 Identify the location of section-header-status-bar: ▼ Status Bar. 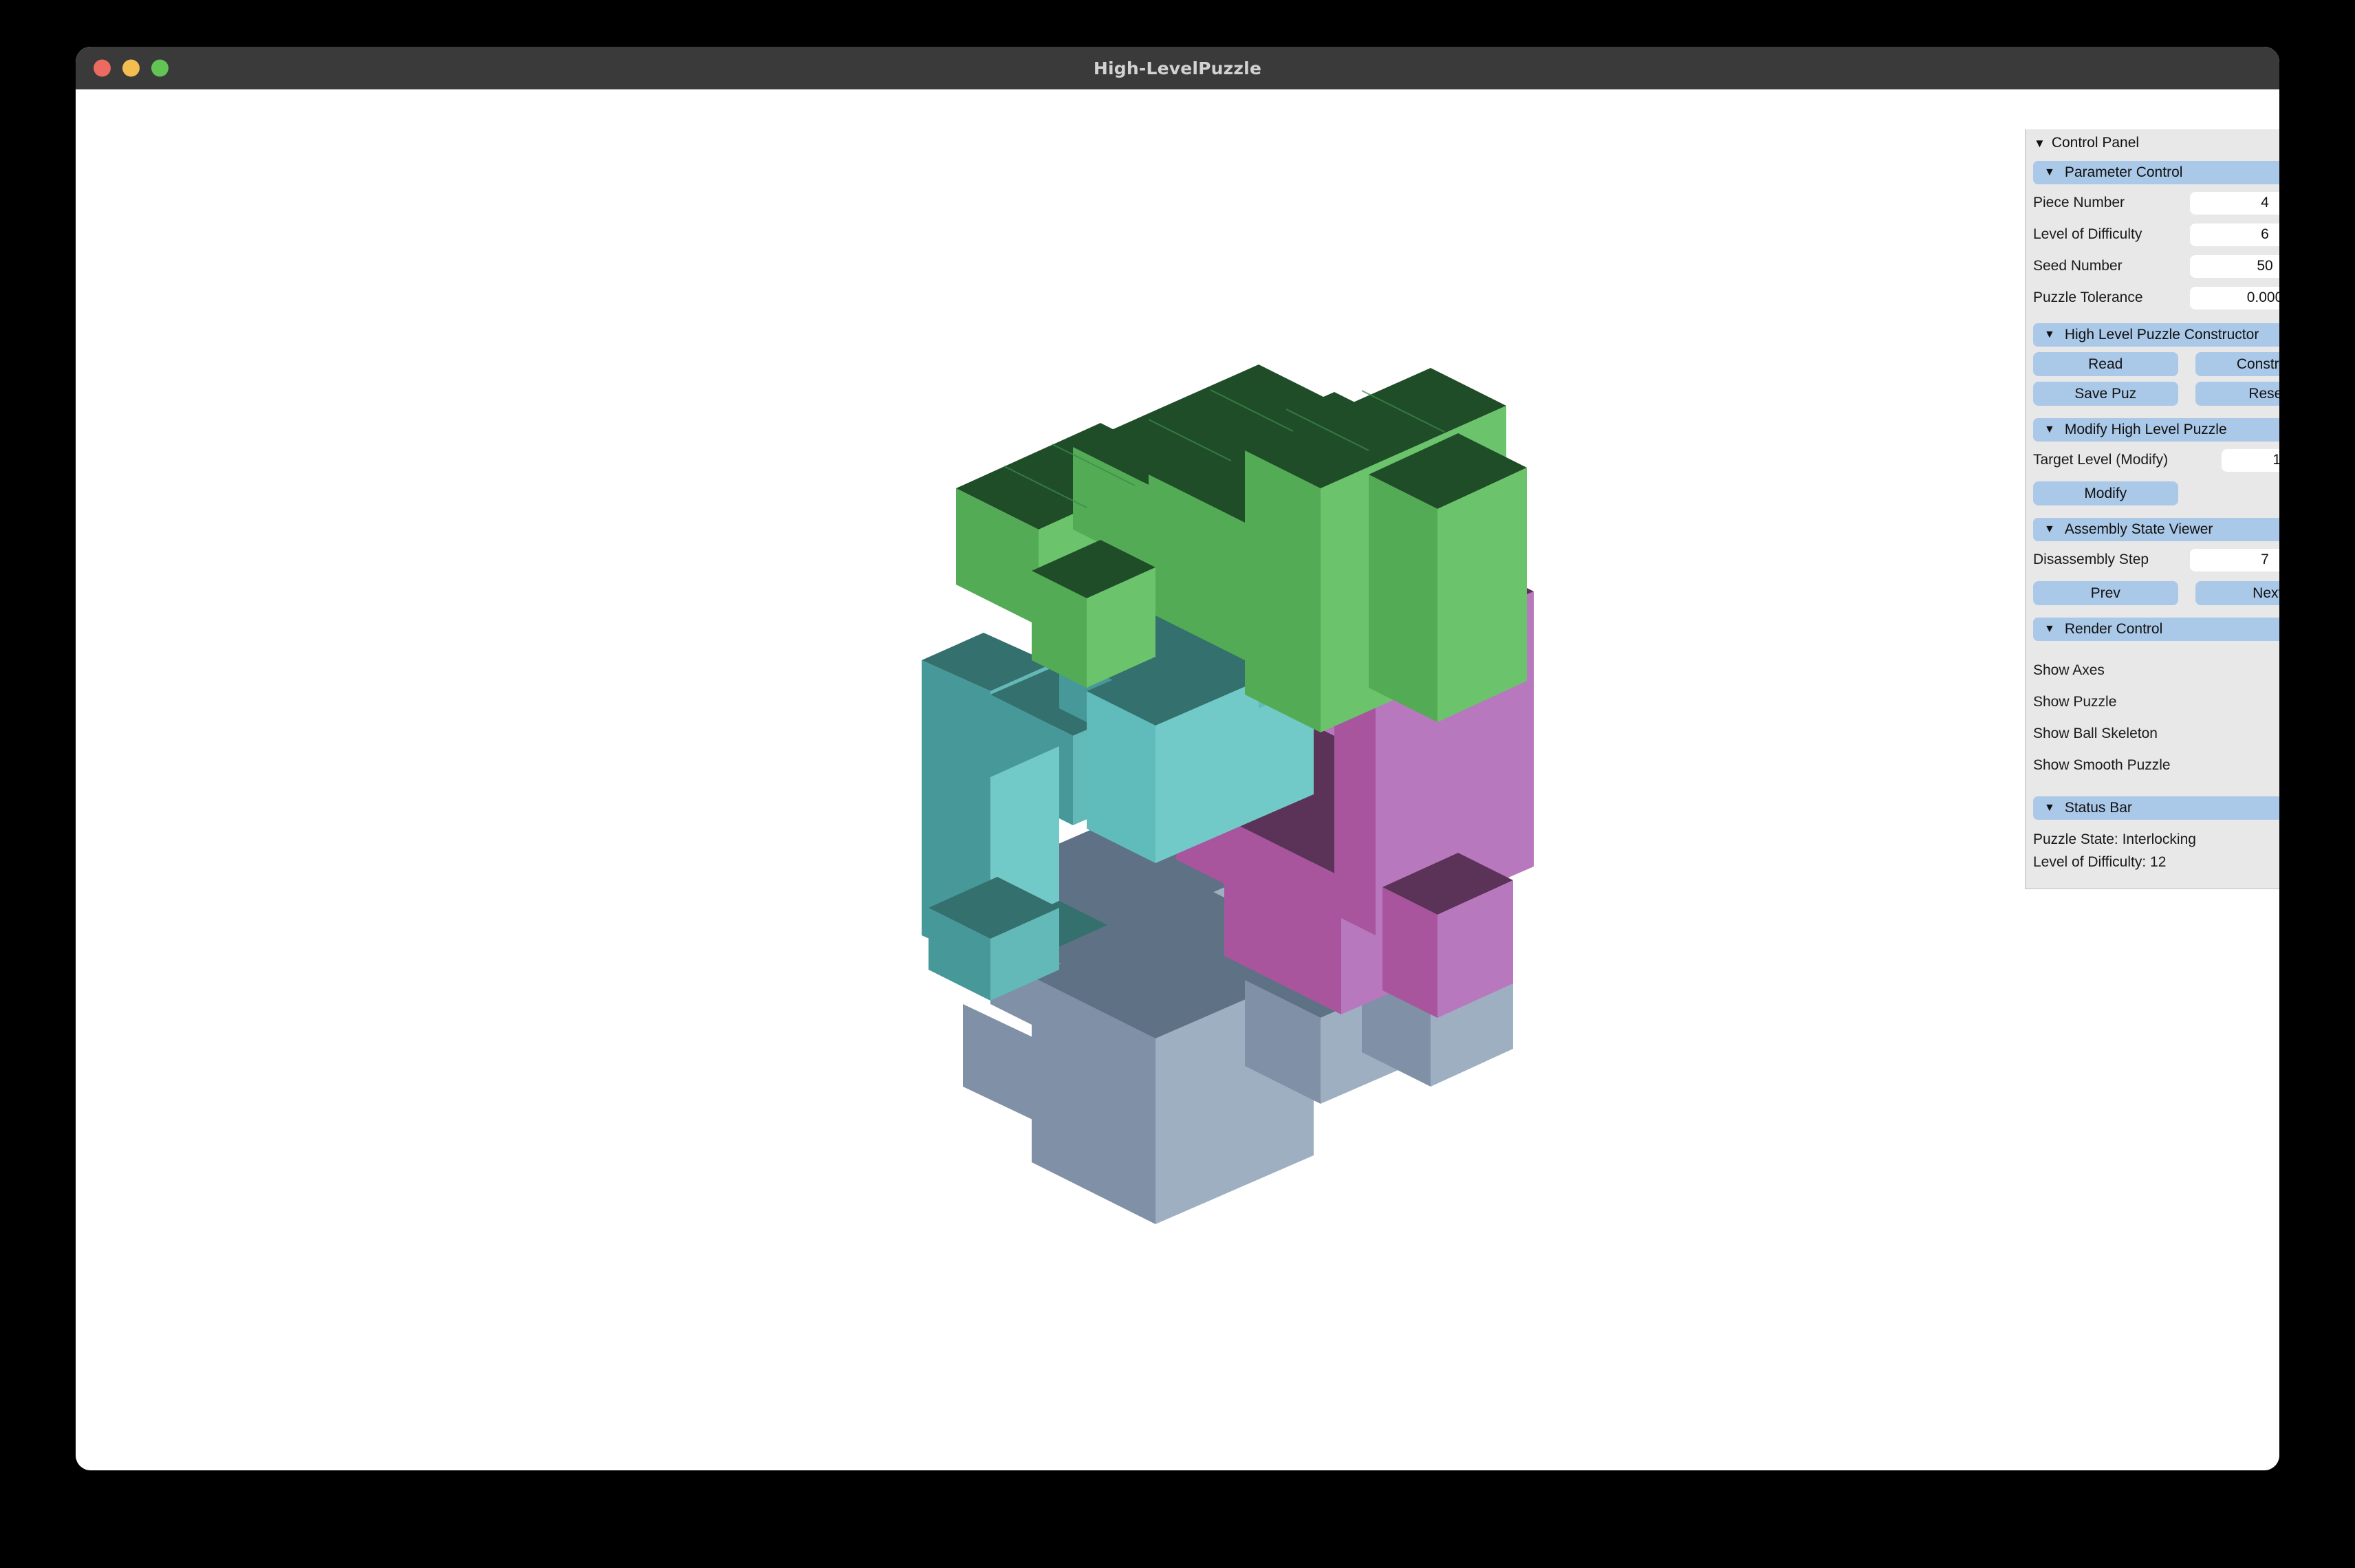
(2156, 808).